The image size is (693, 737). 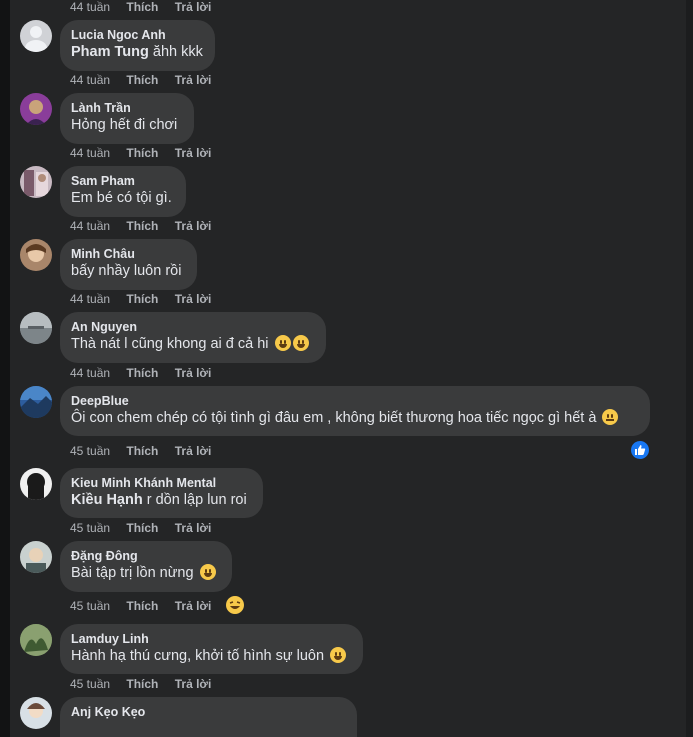 I want to click on comment-body: ăhh kkk, so click(x=175, y=52).